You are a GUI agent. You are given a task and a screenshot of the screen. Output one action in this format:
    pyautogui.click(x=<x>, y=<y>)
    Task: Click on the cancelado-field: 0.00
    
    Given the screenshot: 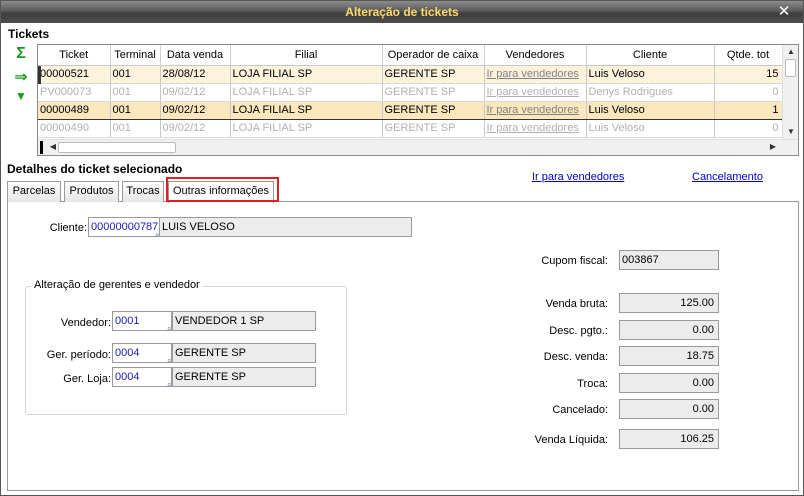 What is the action you would take?
    pyautogui.click(x=669, y=409)
    